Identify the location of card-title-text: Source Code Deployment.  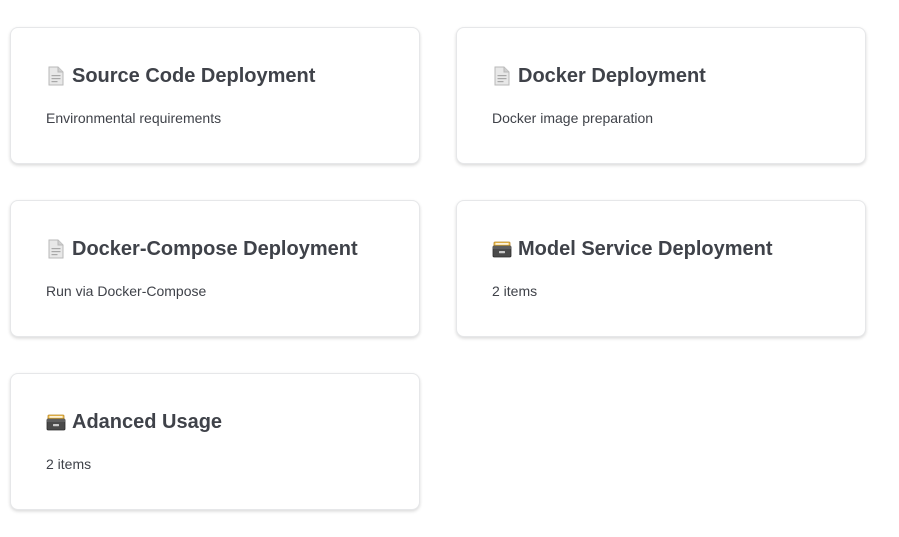
(194, 76).